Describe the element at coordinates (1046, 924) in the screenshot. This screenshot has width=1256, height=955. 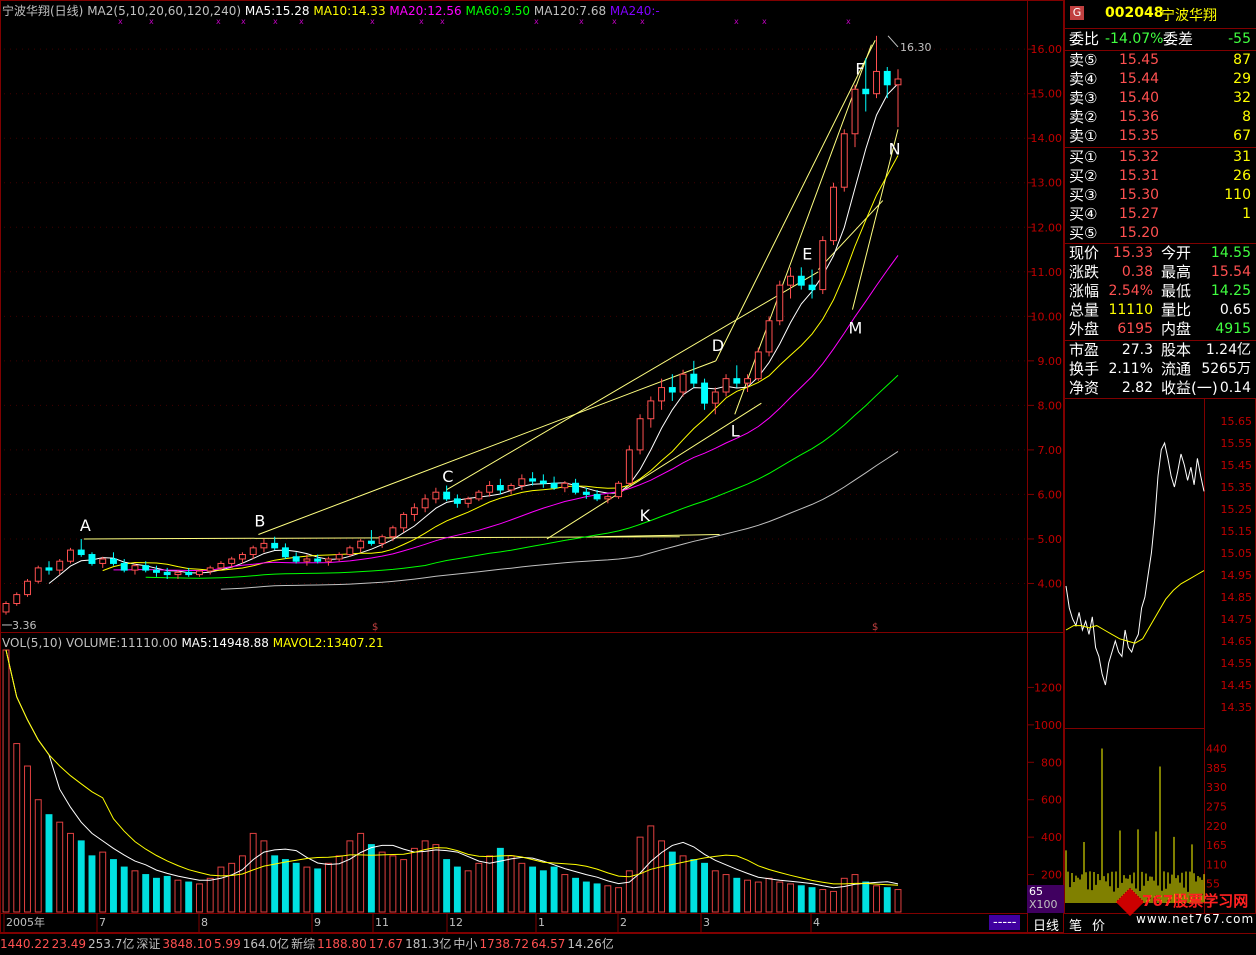
I see `tab-daily: 日线` at that location.